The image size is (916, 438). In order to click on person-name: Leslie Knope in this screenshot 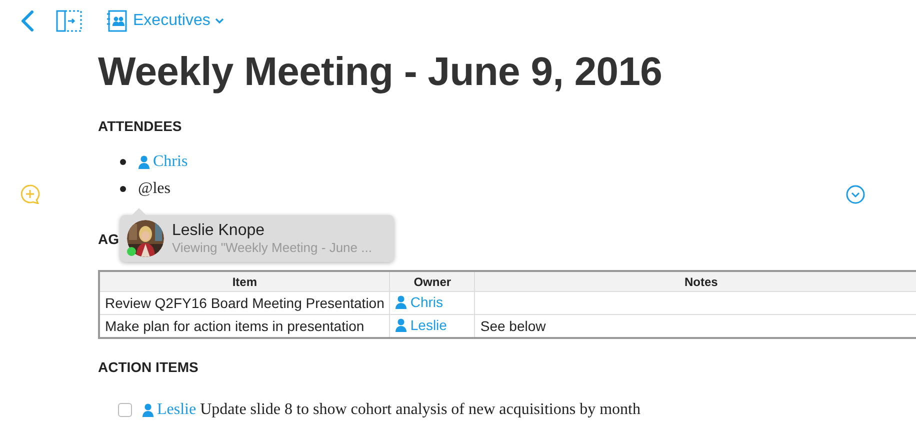, I will do `click(219, 231)`.